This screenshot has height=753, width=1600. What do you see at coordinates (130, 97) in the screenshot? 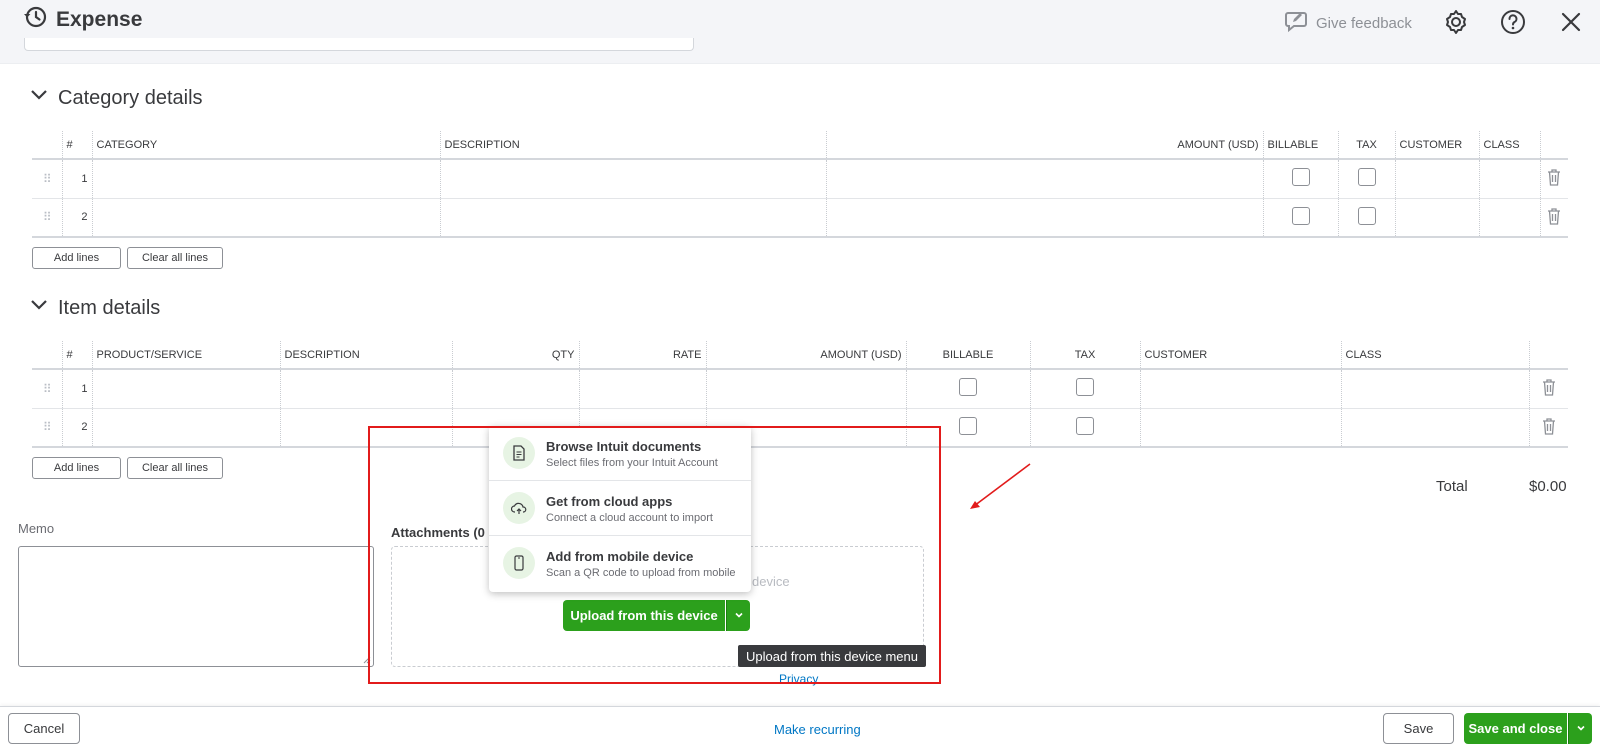
I see `category-details-title: Category details` at bounding box center [130, 97].